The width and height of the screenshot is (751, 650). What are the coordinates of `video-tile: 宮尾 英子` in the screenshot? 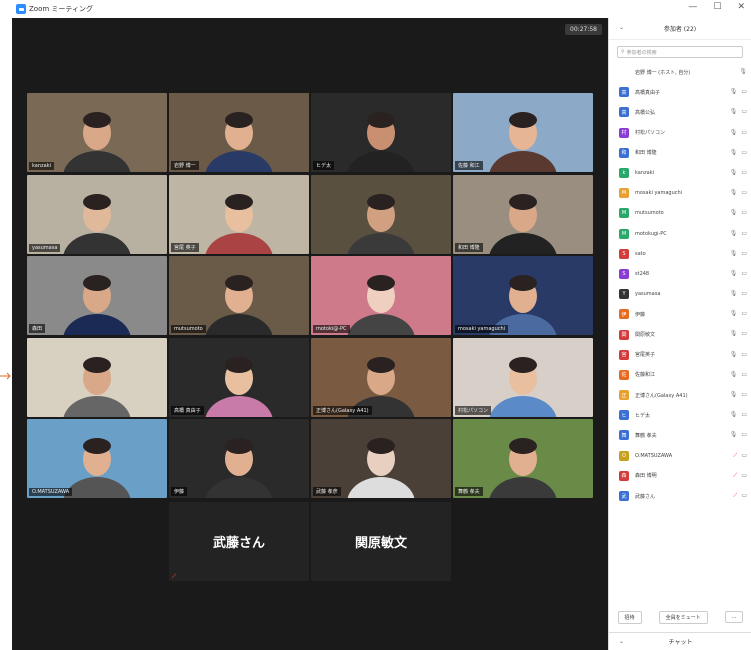 It's located at (239, 214).